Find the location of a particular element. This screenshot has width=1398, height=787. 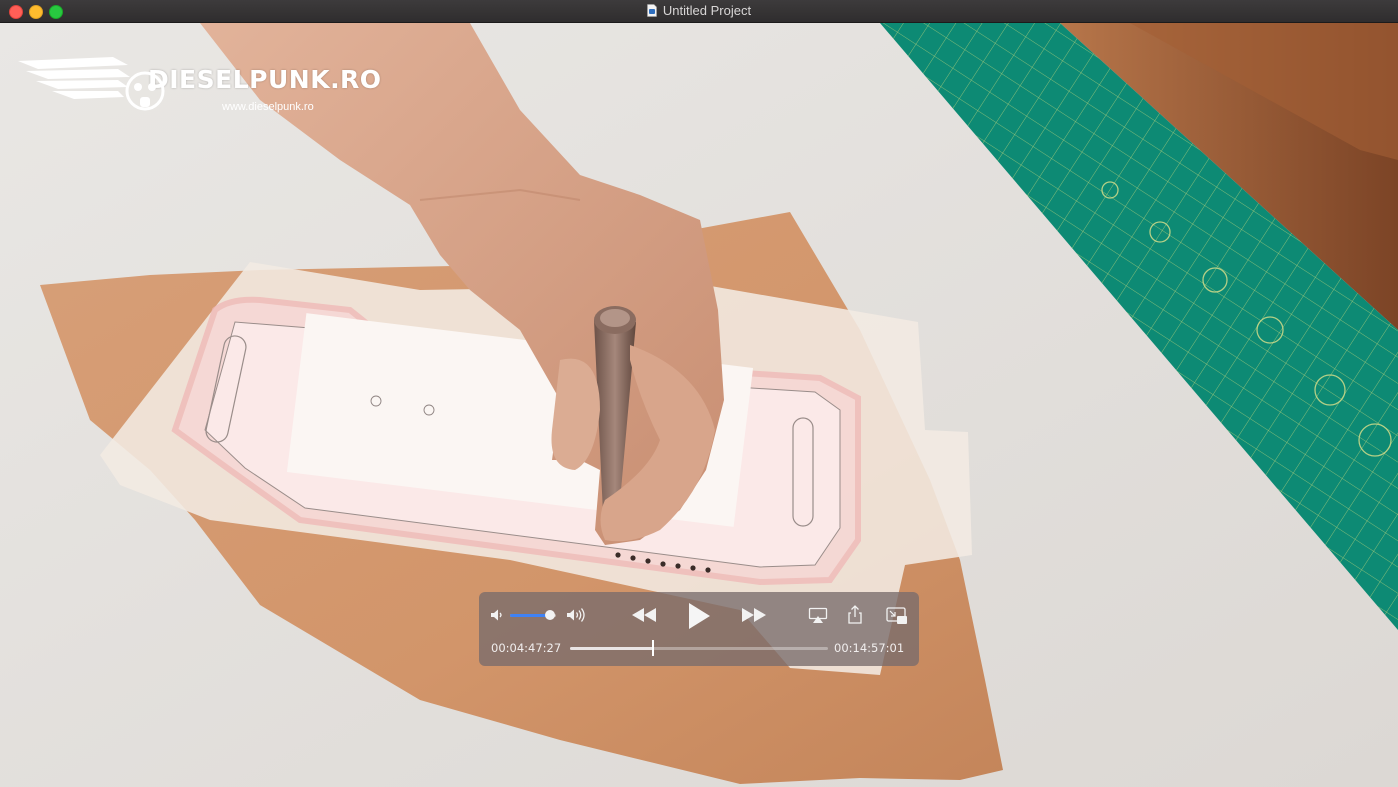

speaker-low-icon is located at coordinates (497, 615).